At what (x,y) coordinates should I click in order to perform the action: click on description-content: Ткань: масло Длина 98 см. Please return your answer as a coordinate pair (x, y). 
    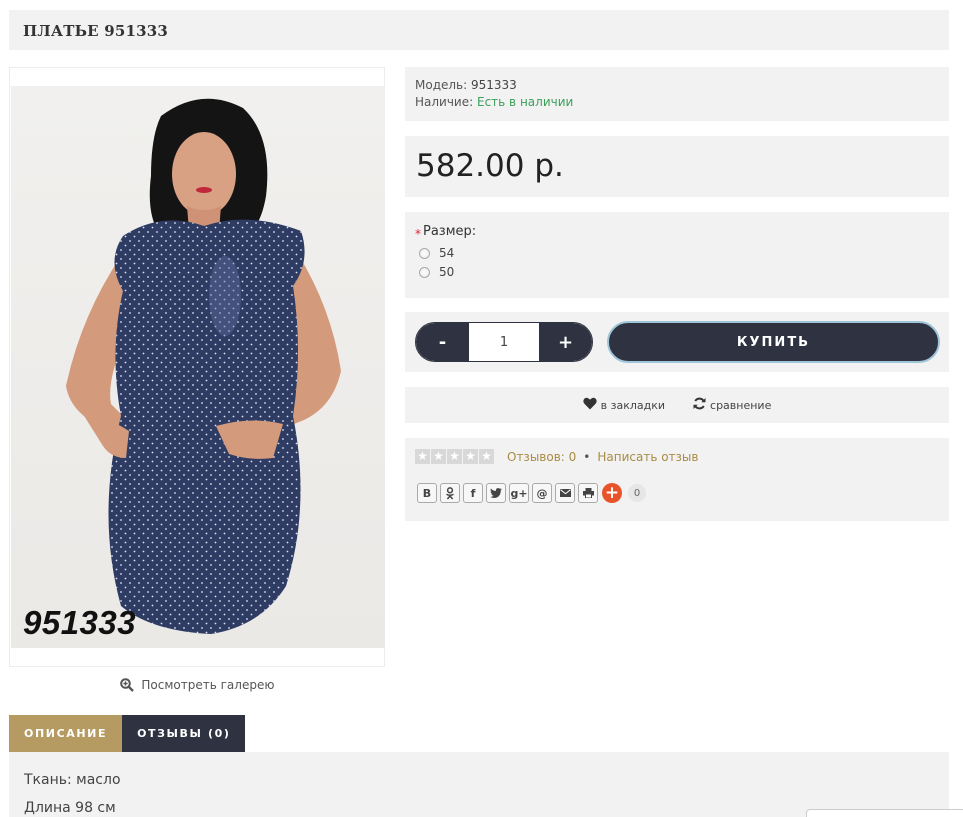
    Looking at the image, I should click on (479, 784).